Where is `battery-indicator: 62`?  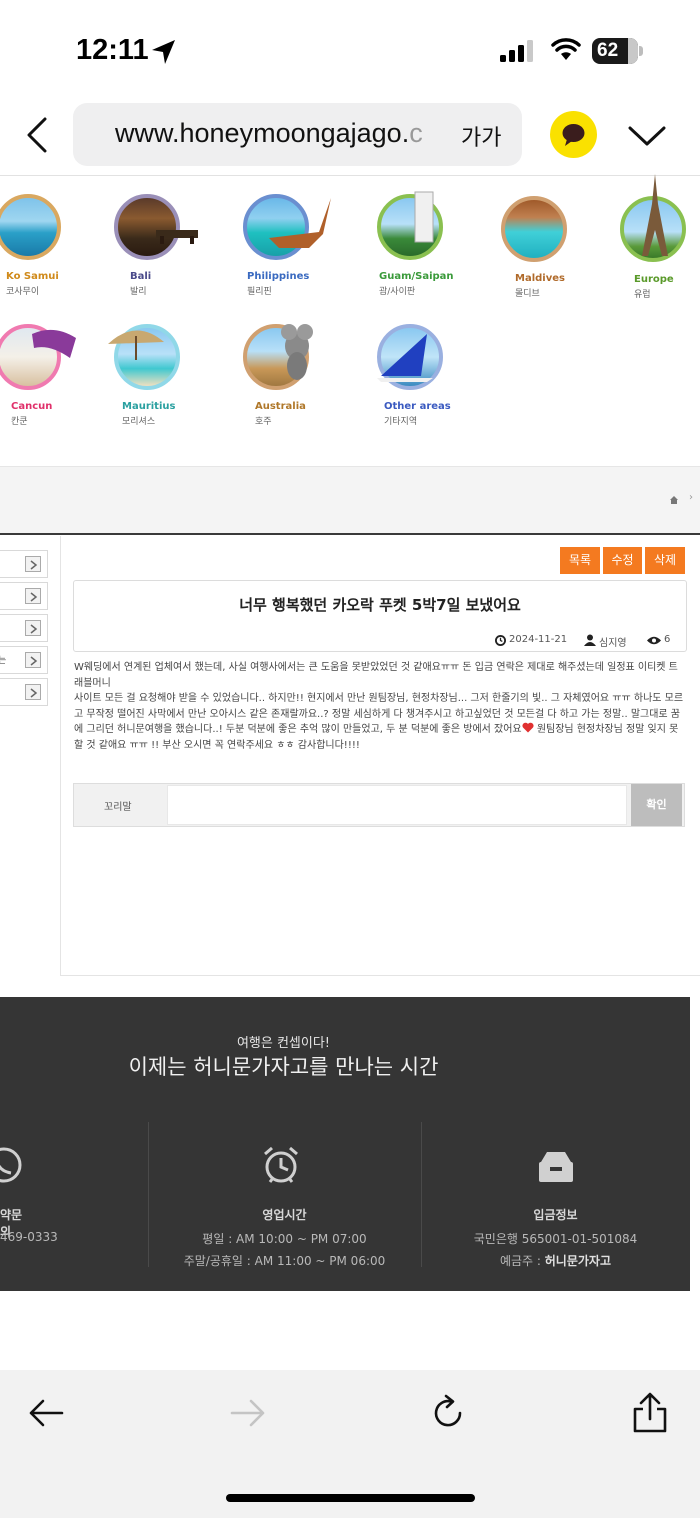 battery-indicator: 62 is located at coordinates (615, 51).